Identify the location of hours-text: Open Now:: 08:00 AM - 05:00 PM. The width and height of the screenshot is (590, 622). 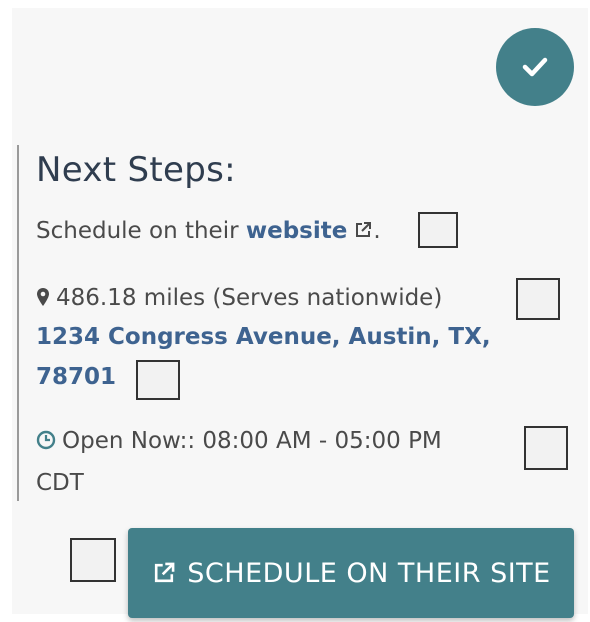
(252, 441).